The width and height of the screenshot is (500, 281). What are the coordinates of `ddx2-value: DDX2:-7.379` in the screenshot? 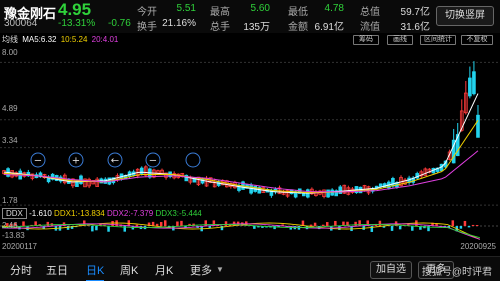 It's located at (130, 213).